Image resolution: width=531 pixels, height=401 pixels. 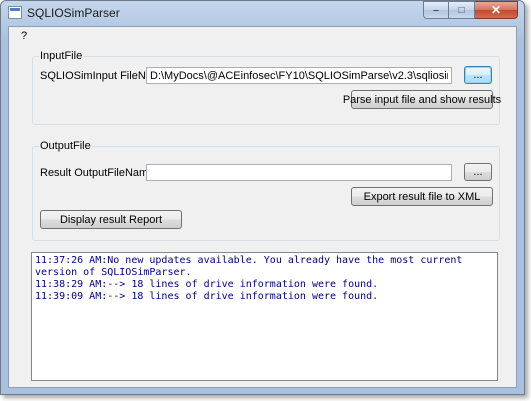 I want to click on maximize-button: □, so click(x=462, y=10).